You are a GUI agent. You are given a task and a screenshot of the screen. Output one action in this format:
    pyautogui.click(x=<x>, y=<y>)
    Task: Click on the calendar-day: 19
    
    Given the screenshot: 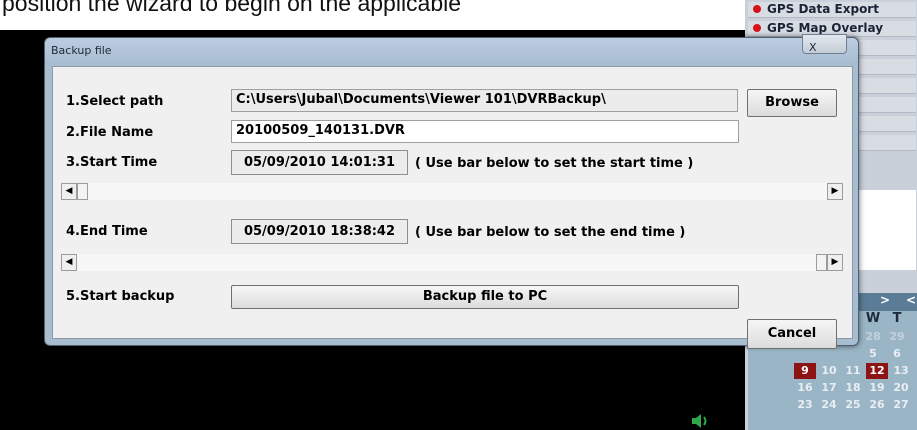 What is the action you would take?
    pyautogui.click(x=877, y=388)
    